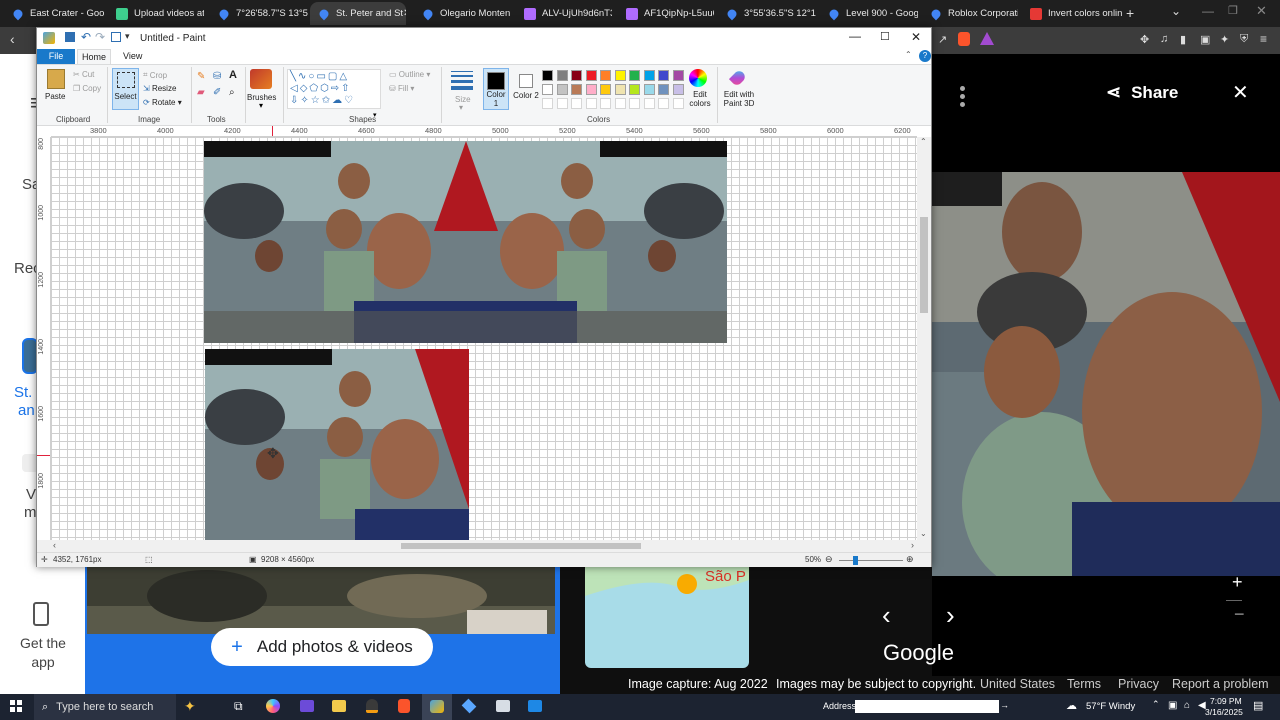 Image resolution: width=1280 pixels, height=720 pixels. Describe the element at coordinates (767, 13) in the screenshot. I see `browser-tab: 3°55'36.5"S 12°12'3` at that location.